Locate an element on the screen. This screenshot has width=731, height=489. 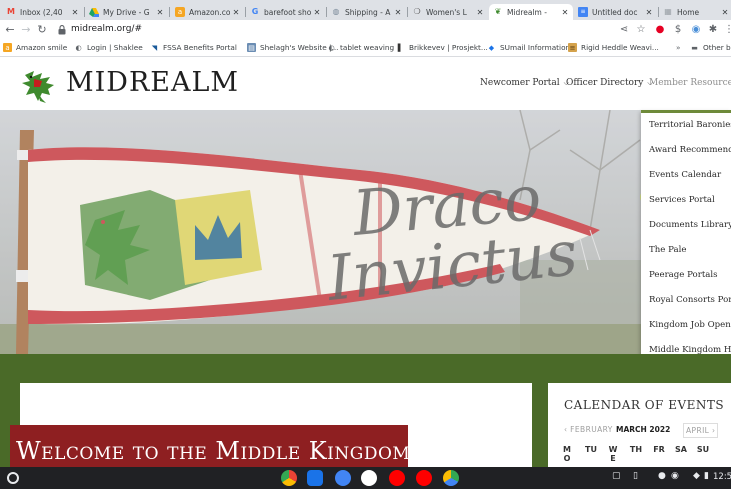
bookmark-shaklee: ◐ Login | Shaklee is located at coordinates (108, 47).